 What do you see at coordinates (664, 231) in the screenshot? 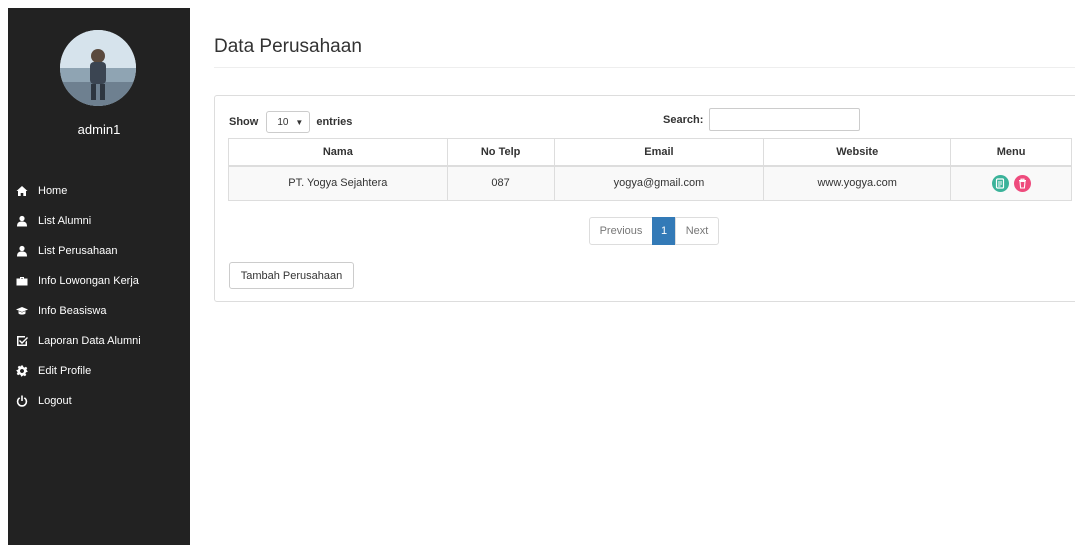
I see `pagination-page-1: 1` at bounding box center [664, 231].